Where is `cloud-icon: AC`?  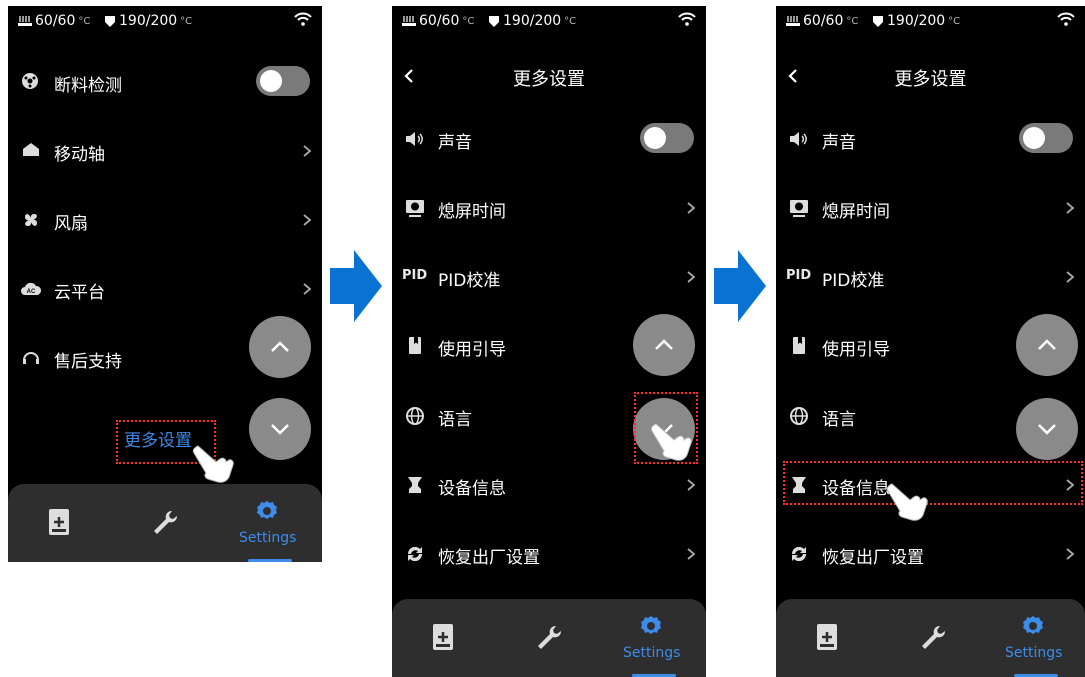
cloud-icon: AC is located at coordinates (31, 288).